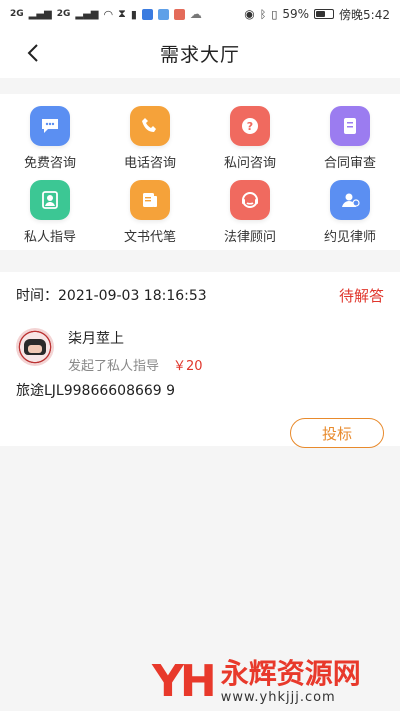  I want to click on service-item-5: 私人指导, so click(50, 213).